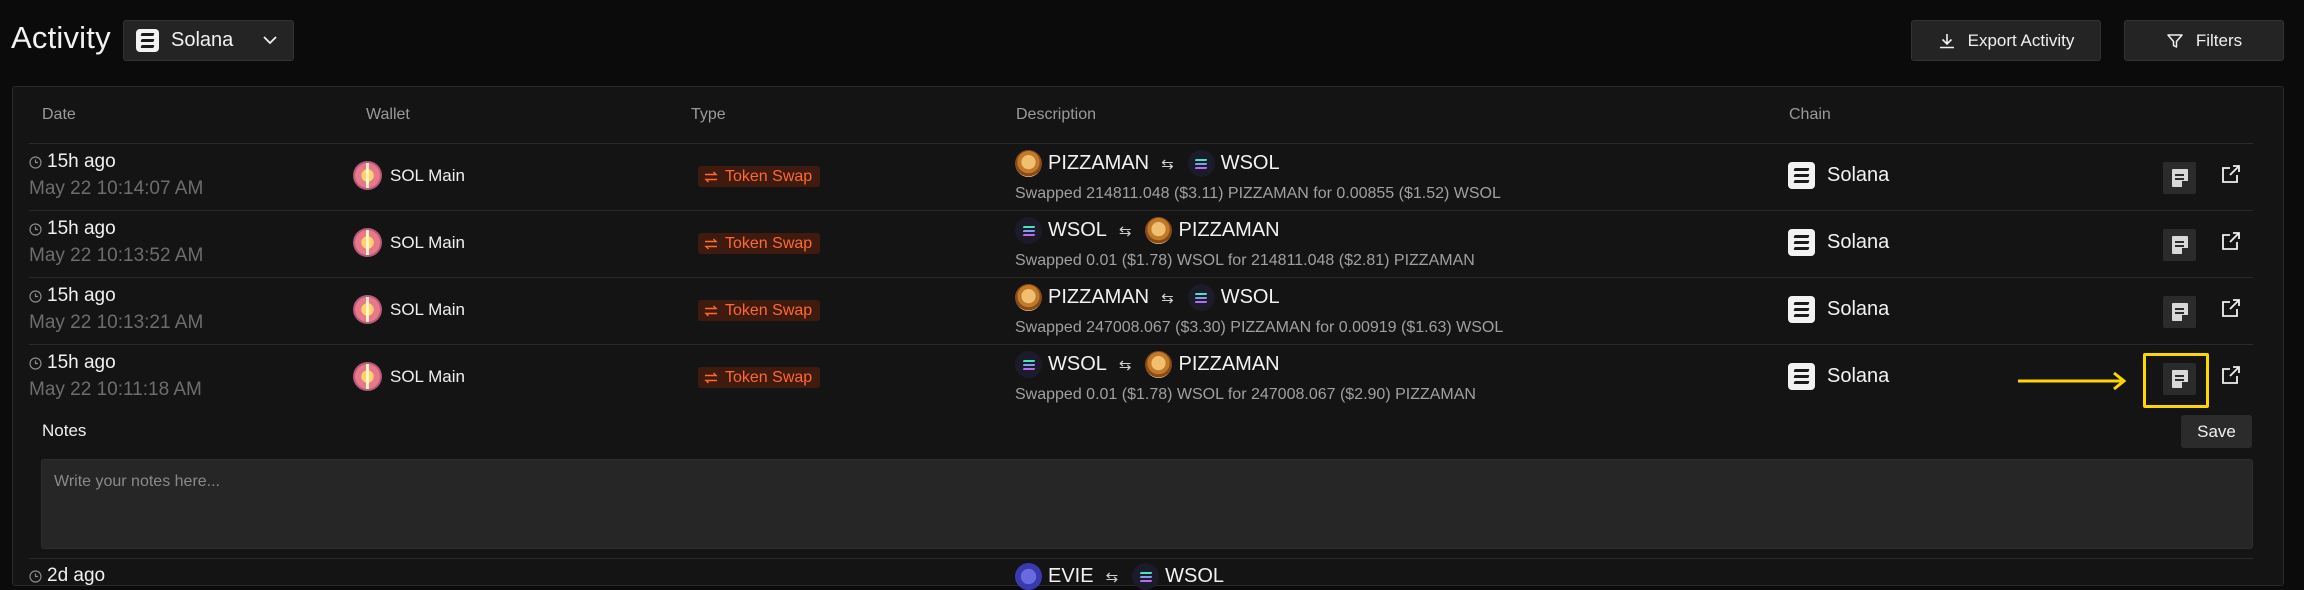 The image size is (2304, 590). Describe the element at coordinates (115, 389) in the screenshot. I see `timestamp: May 22 10:11:18 AM` at that location.